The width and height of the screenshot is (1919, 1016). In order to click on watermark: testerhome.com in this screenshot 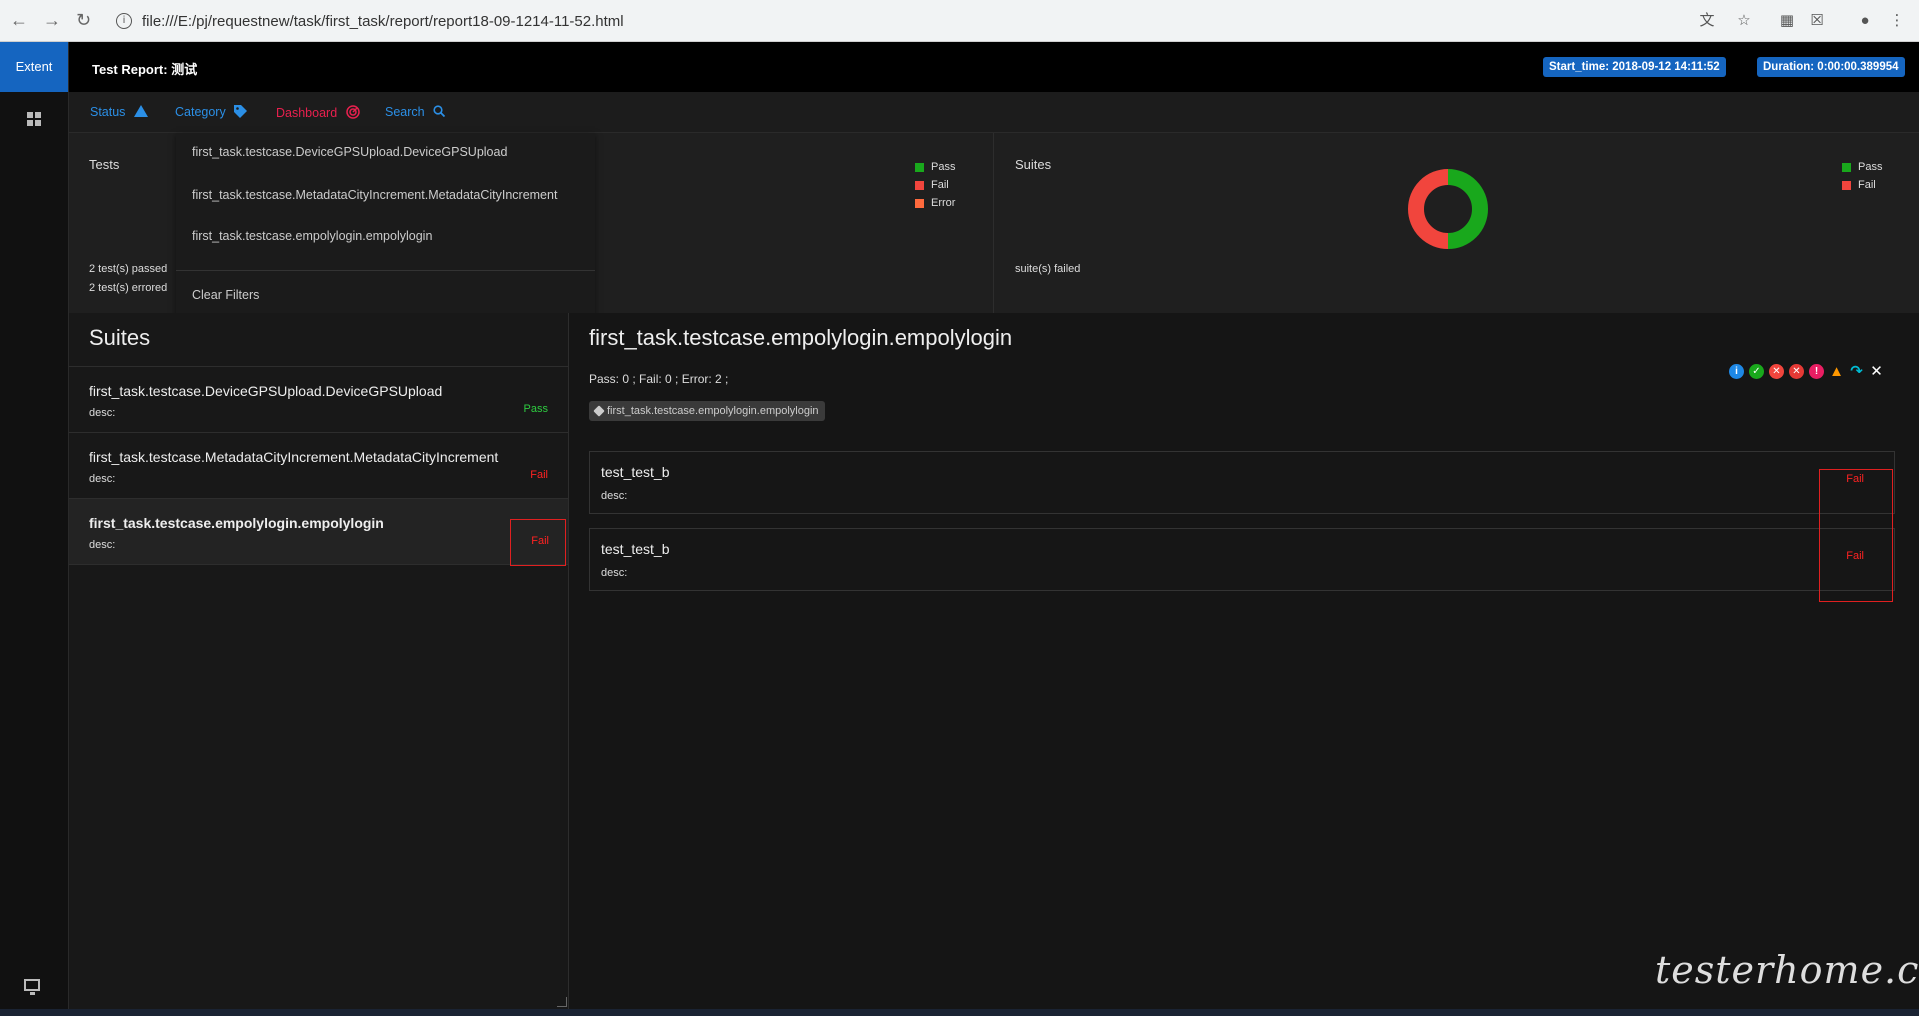, I will do `click(1787, 970)`.